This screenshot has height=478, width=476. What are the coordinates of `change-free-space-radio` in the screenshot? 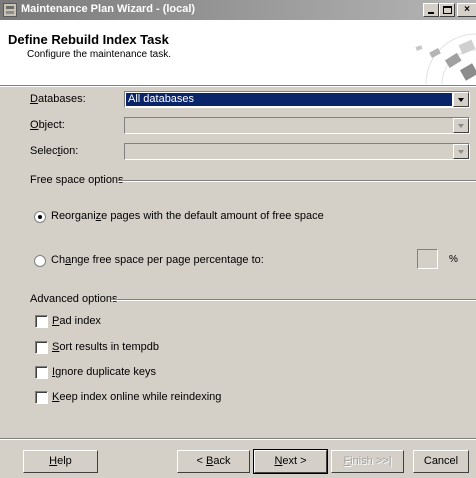 It's located at (40, 261).